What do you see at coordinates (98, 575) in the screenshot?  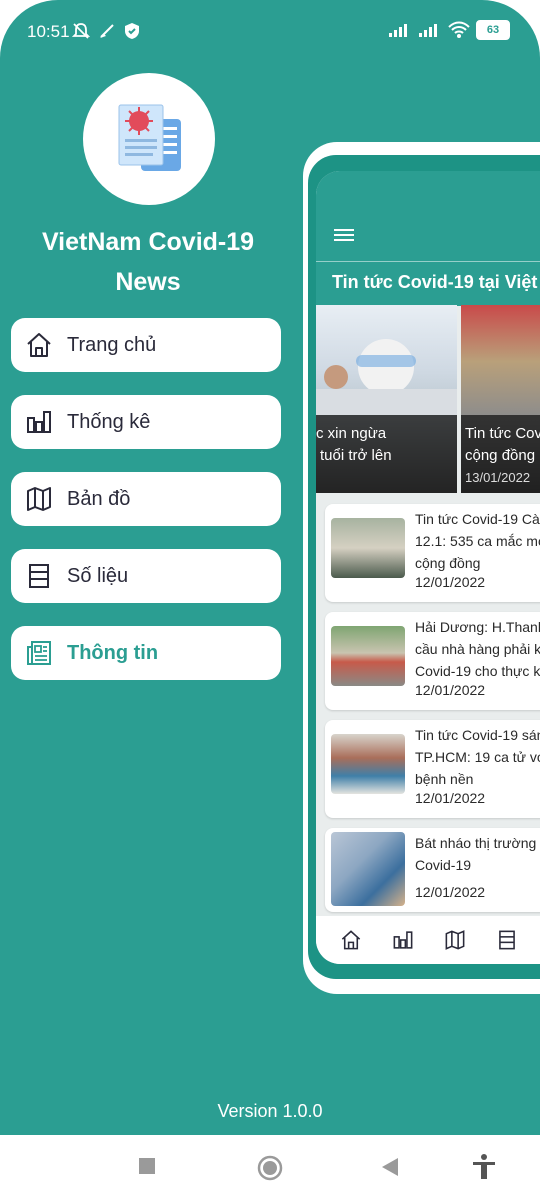 I see `menu-item-label: Số liệu` at bounding box center [98, 575].